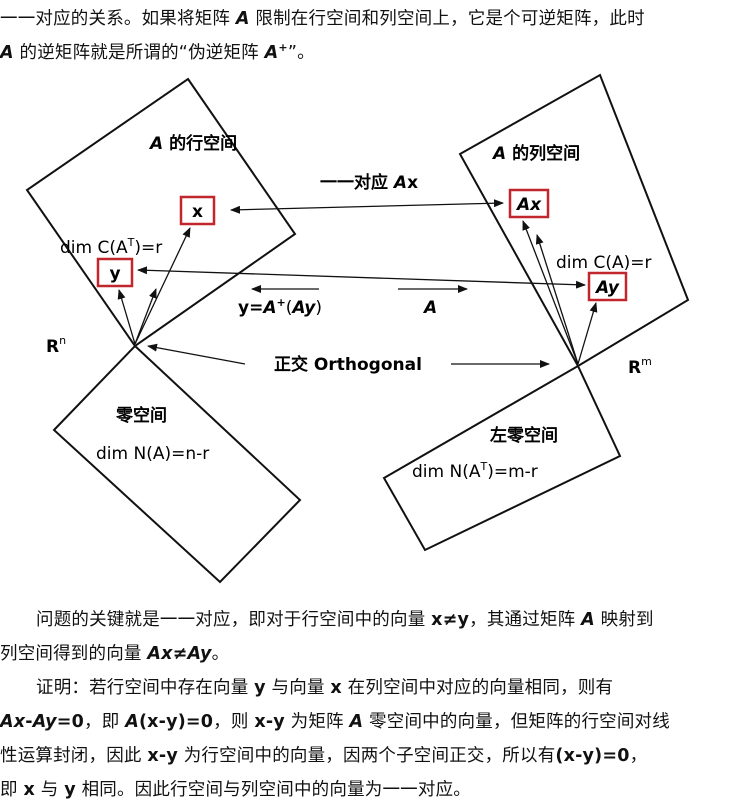 This screenshot has width=734, height=807. What do you see at coordinates (196, 354) in the screenshot?
I see `arrow-orthogonal-left` at bounding box center [196, 354].